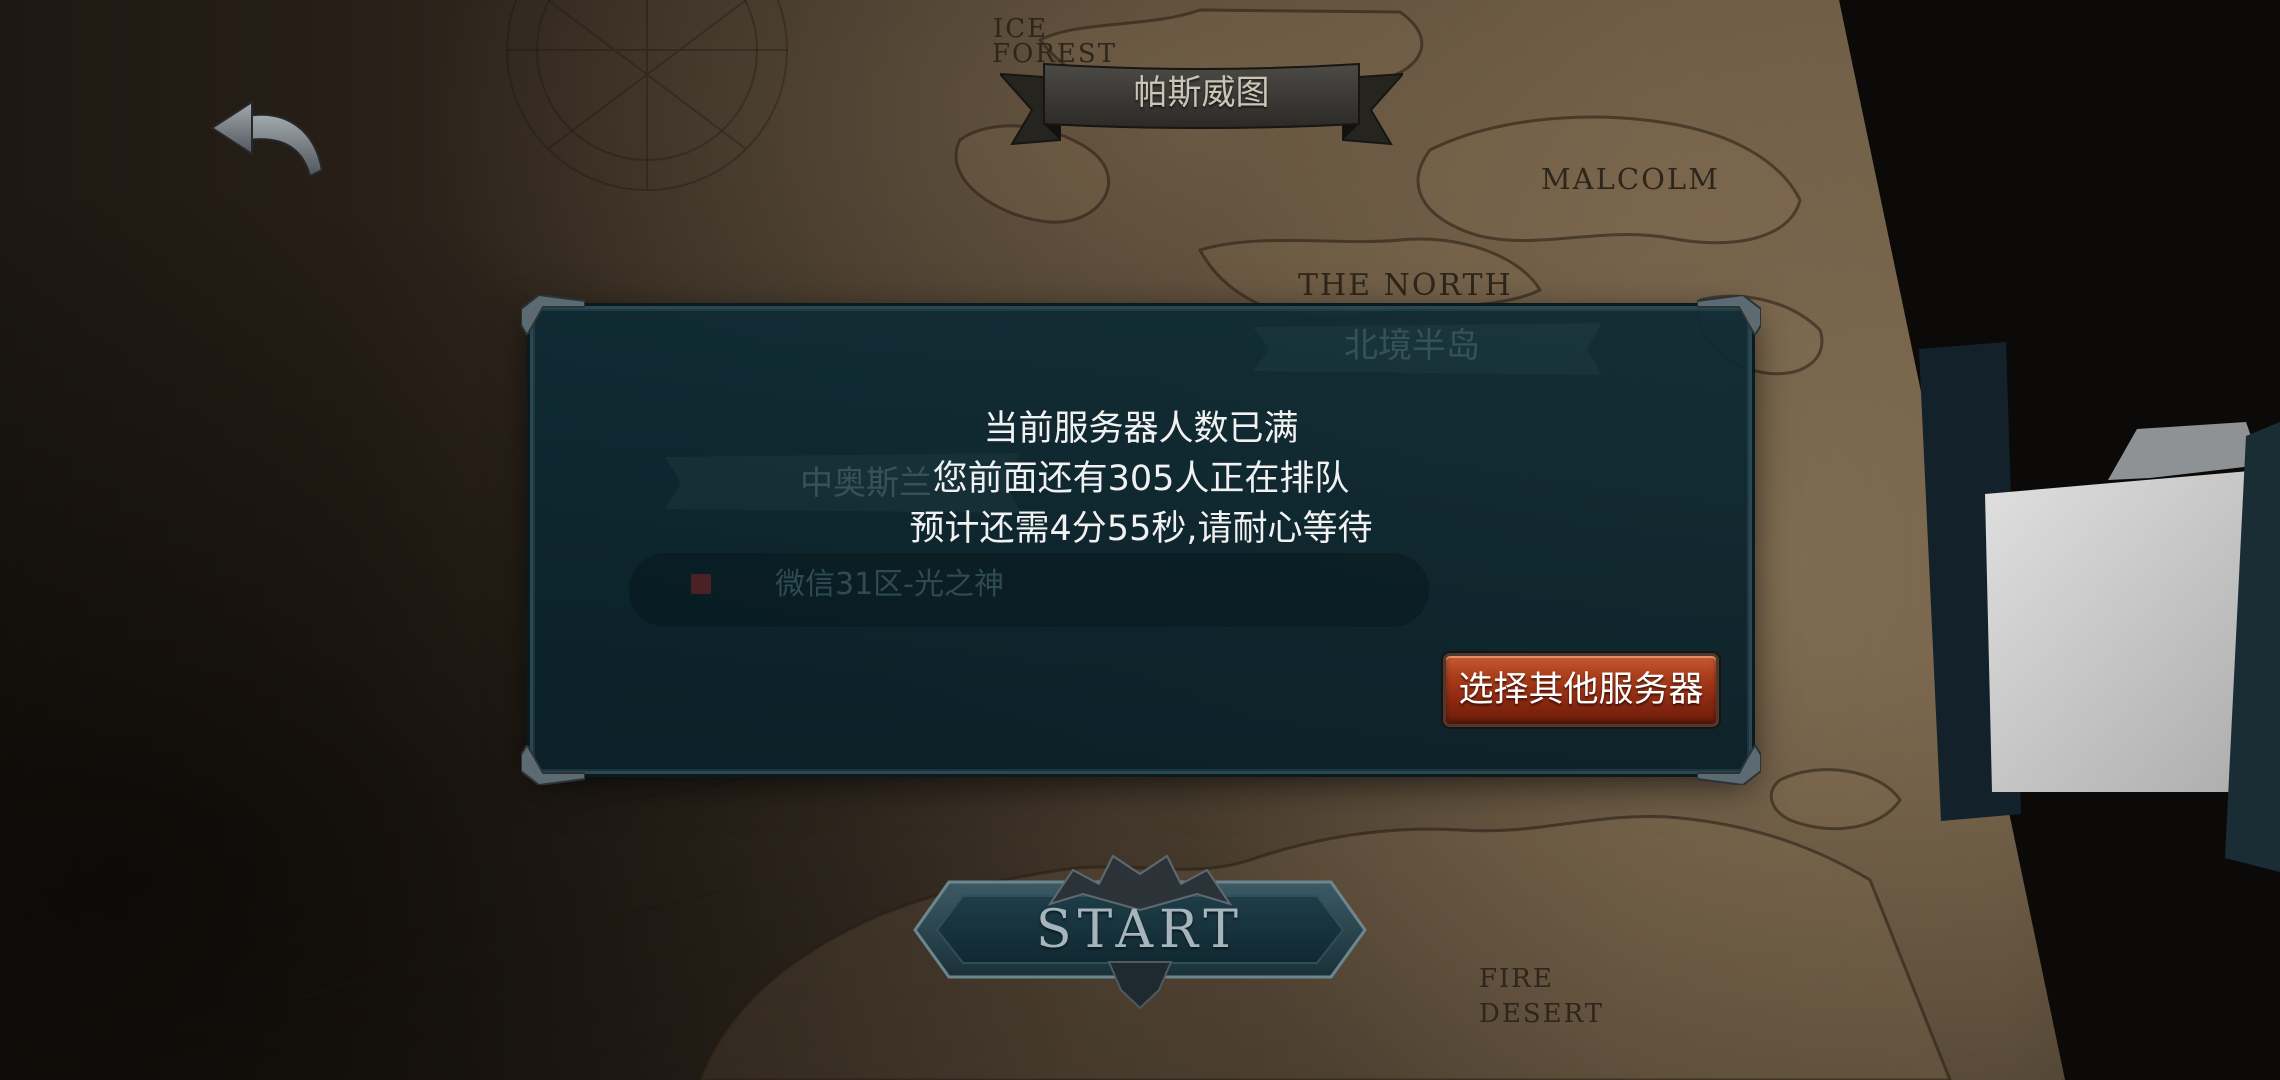  What do you see at coordinates (285, 145) in the screenshot?
I see `arrow-shaft` at bounding box center [285, 145].